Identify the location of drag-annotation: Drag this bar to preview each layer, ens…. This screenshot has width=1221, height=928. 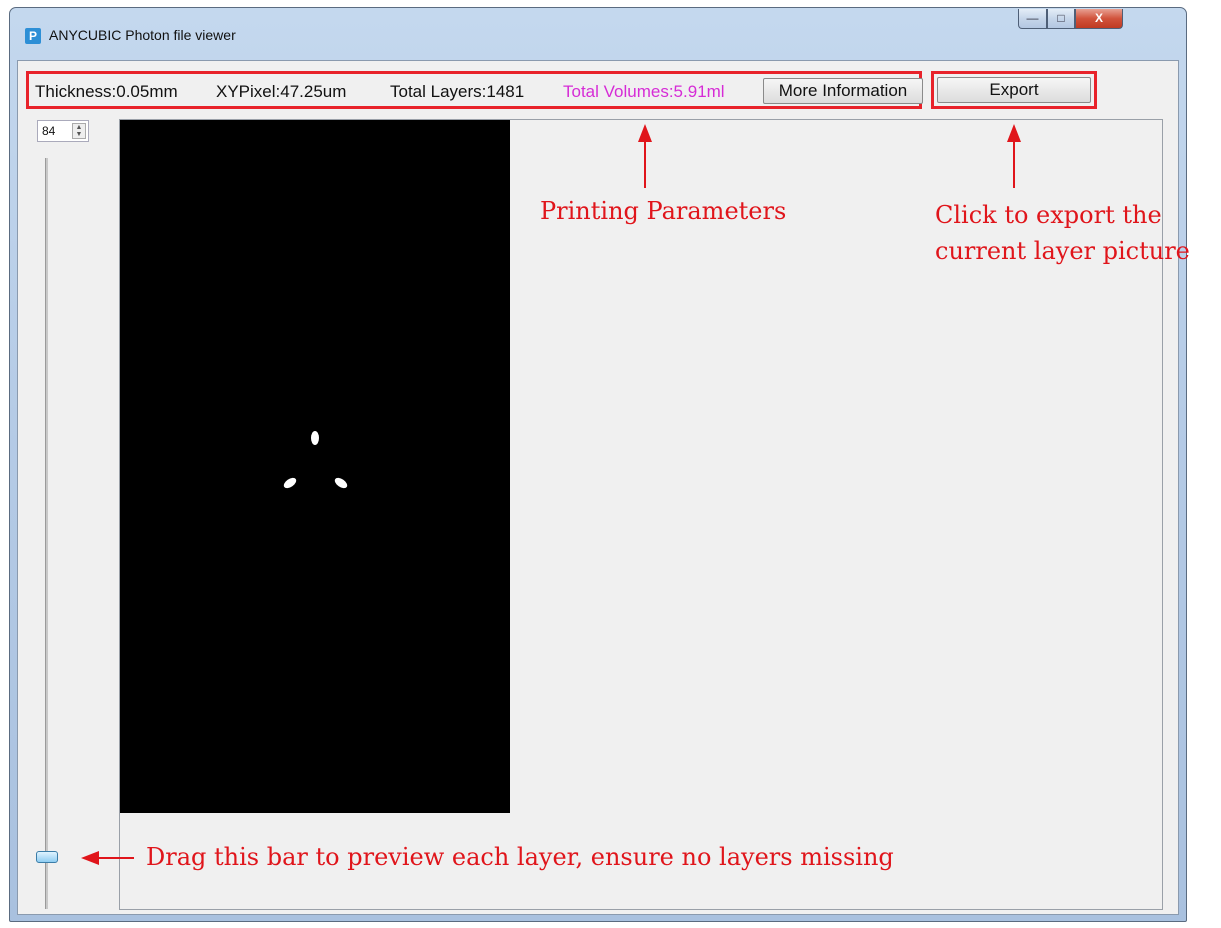
(520, 857).